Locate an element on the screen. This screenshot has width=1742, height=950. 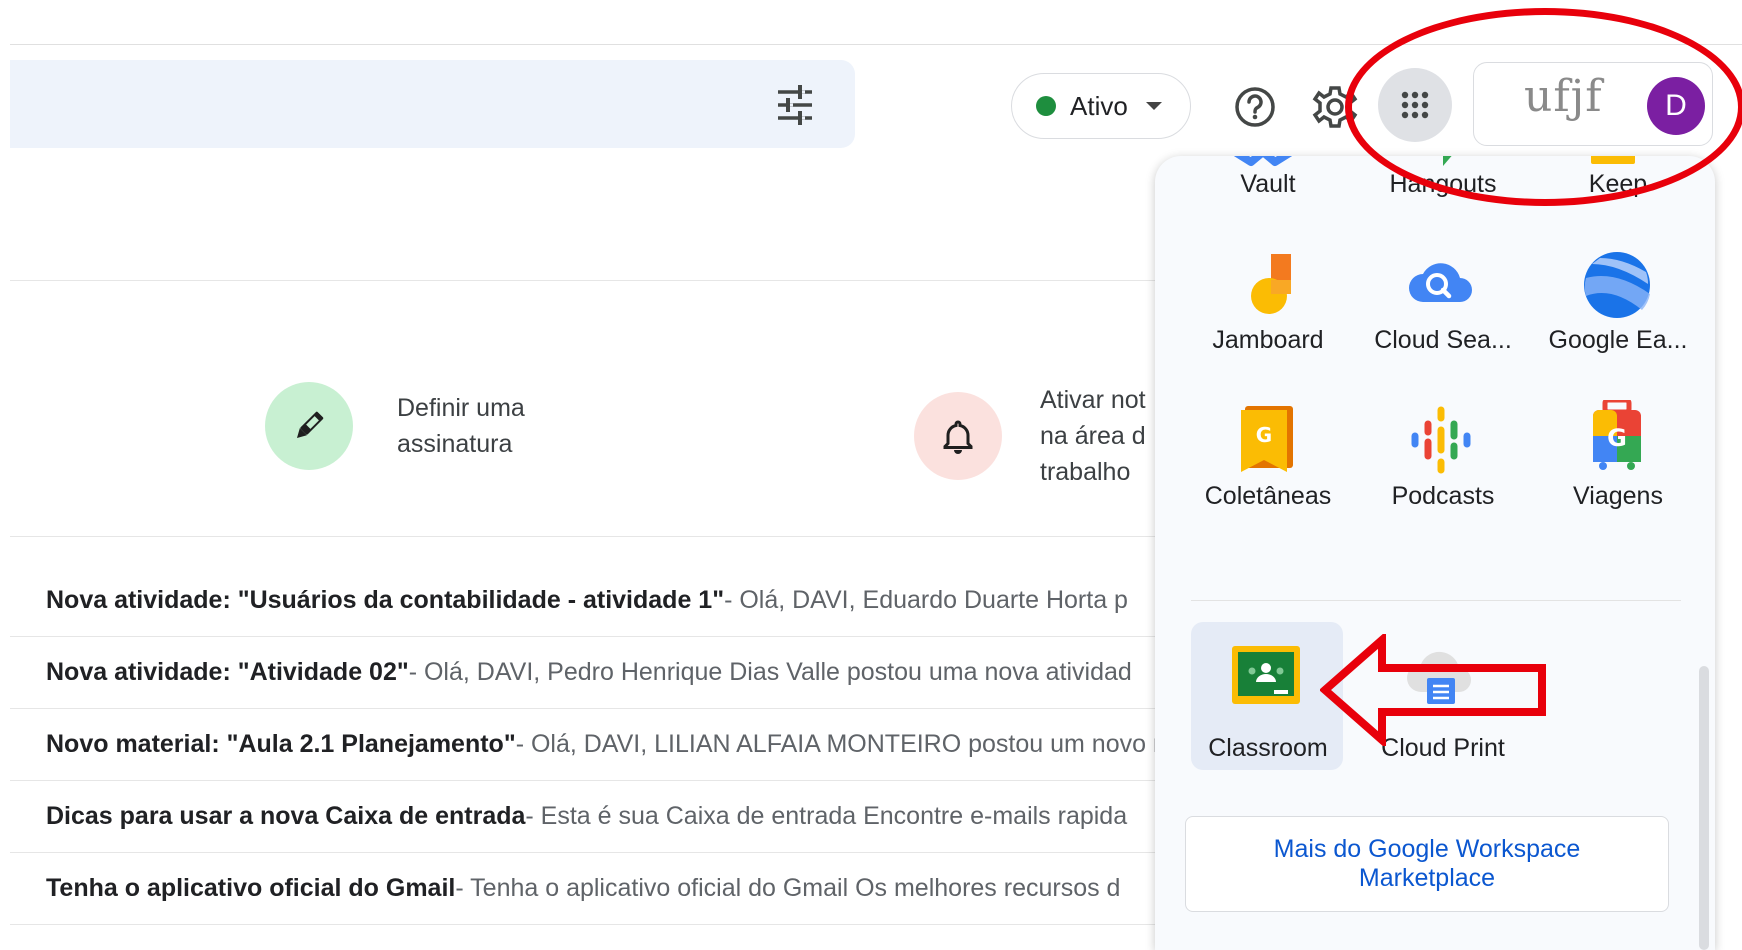
vault-icon is located at coordinates (1263, 161).